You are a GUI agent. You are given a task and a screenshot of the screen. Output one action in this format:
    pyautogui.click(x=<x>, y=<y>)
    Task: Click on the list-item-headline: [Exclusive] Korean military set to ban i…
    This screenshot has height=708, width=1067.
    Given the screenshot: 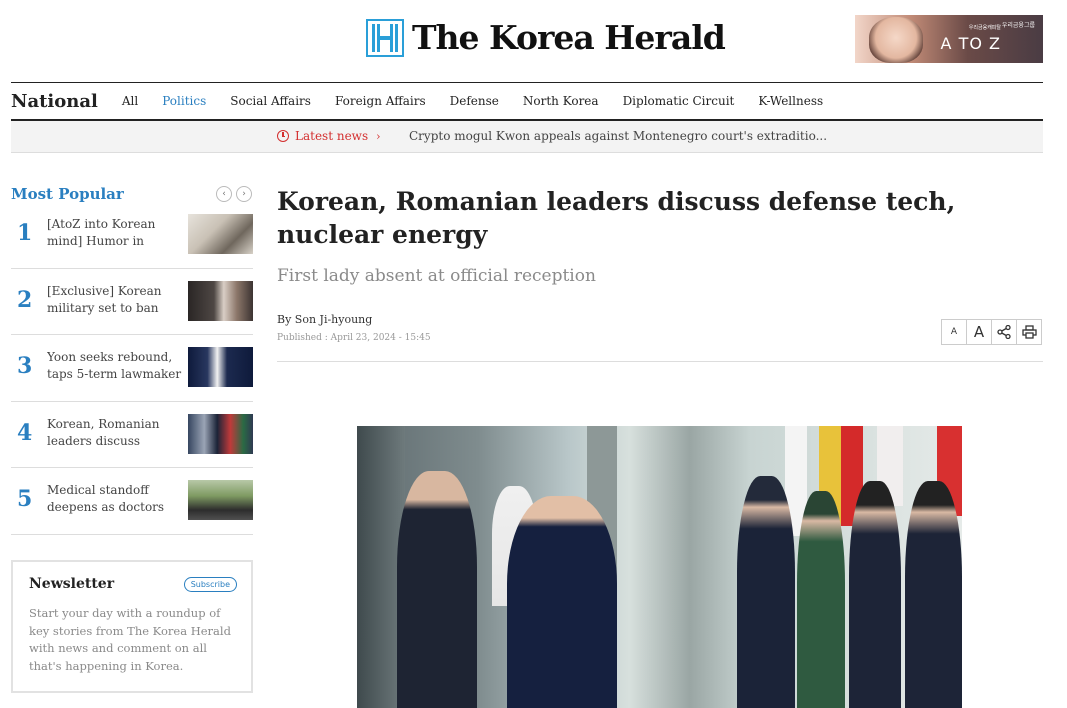 What is the action you would take?
    pyautogui.click(x=115, y=300)
    